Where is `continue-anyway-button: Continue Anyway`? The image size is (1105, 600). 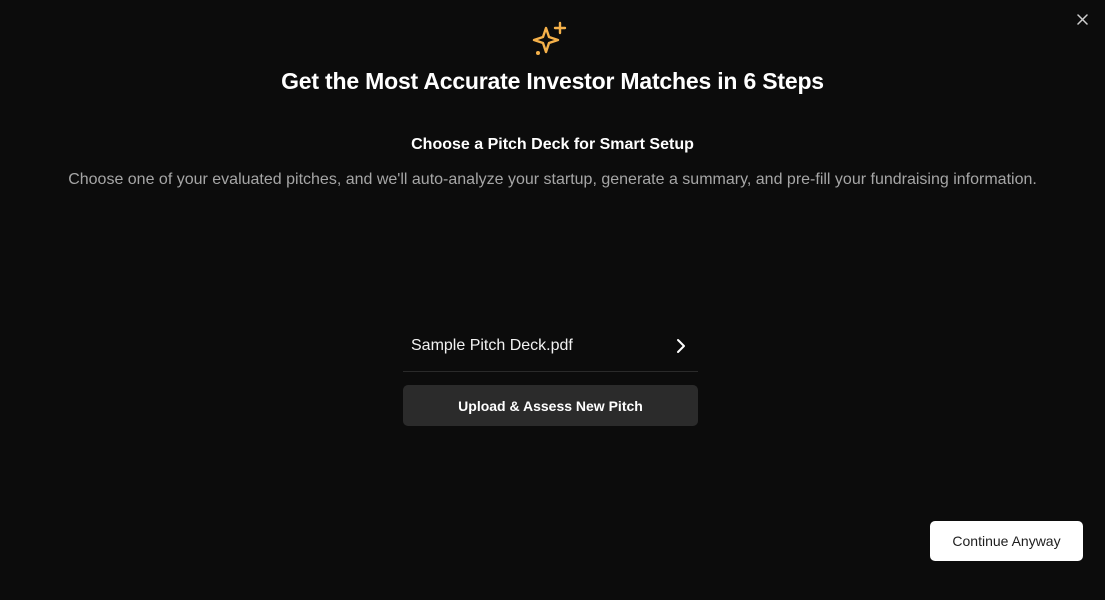
continue-anyway-button: Continue Anyway is located at coordinates (1006, 541).